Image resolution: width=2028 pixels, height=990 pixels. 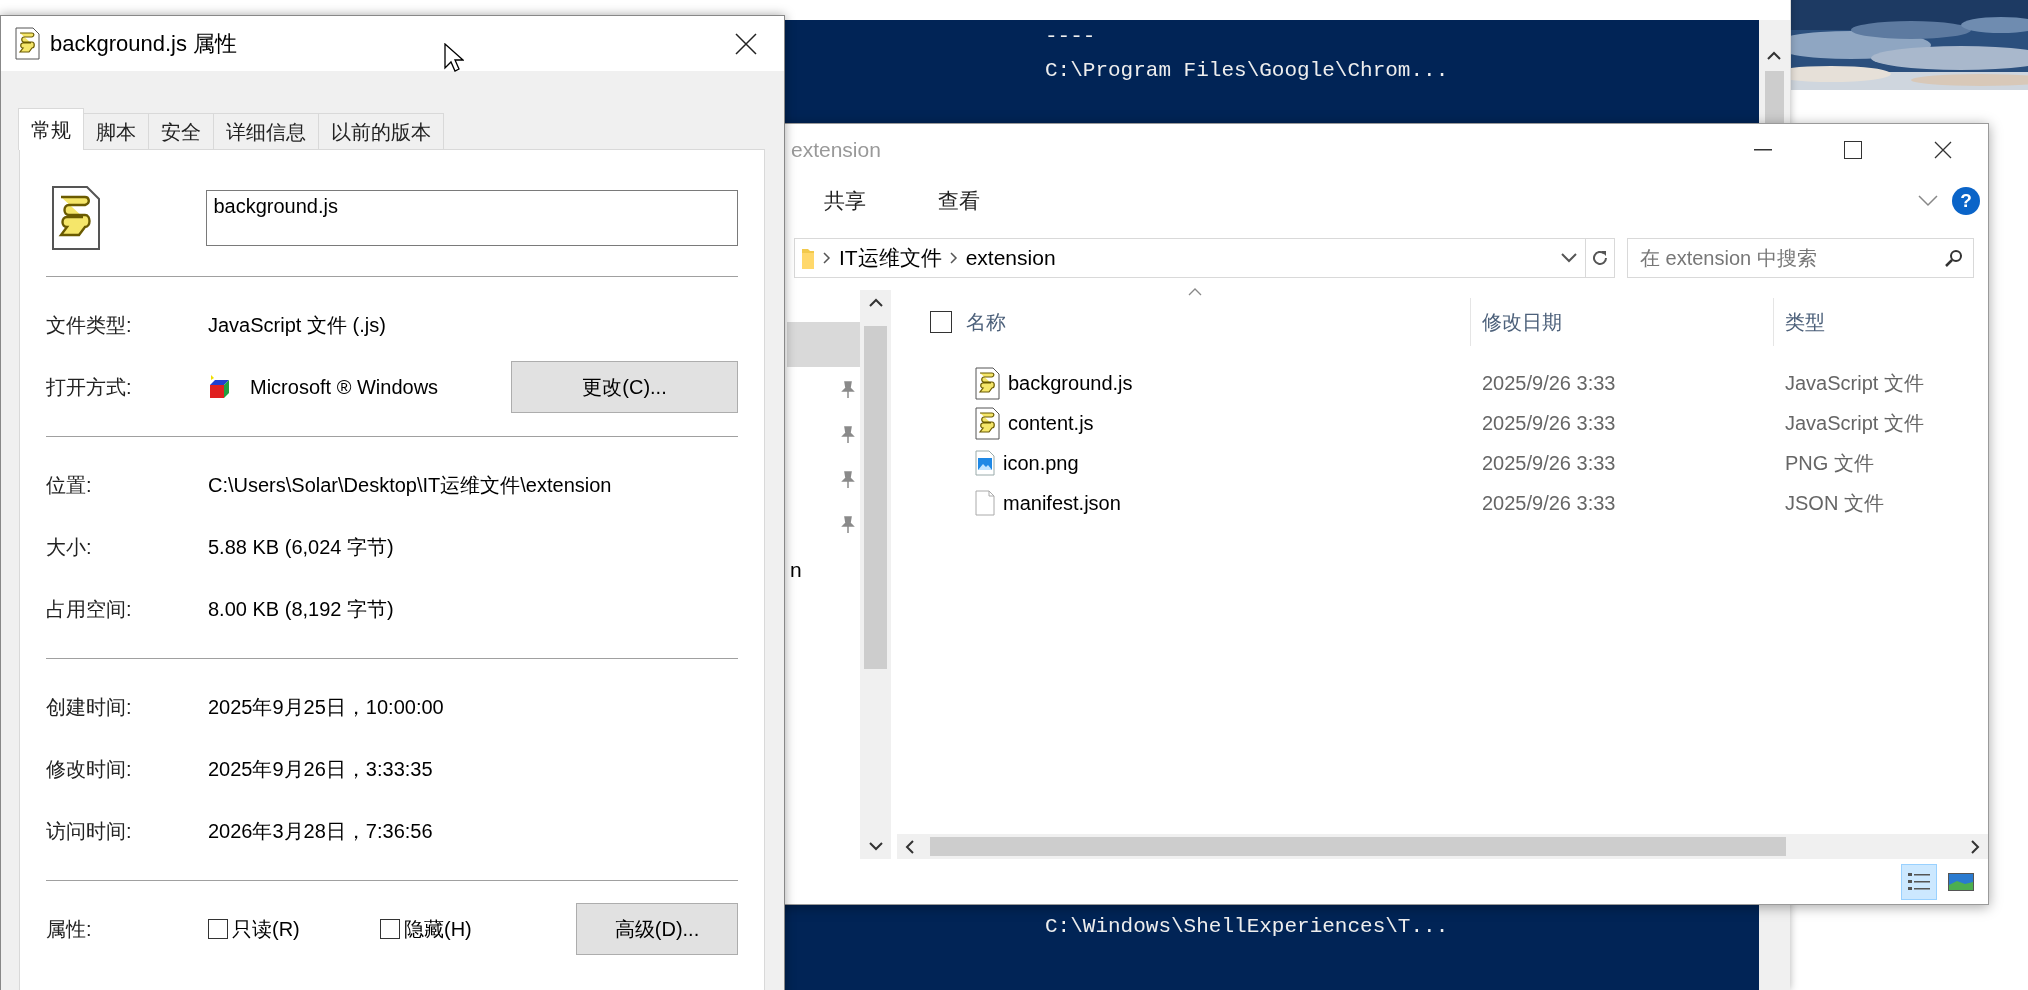 What do you see at coordinates (1062, 503) in the screenshot?
I see `file-name: manifest.json` at bounding box center [1062, 503].